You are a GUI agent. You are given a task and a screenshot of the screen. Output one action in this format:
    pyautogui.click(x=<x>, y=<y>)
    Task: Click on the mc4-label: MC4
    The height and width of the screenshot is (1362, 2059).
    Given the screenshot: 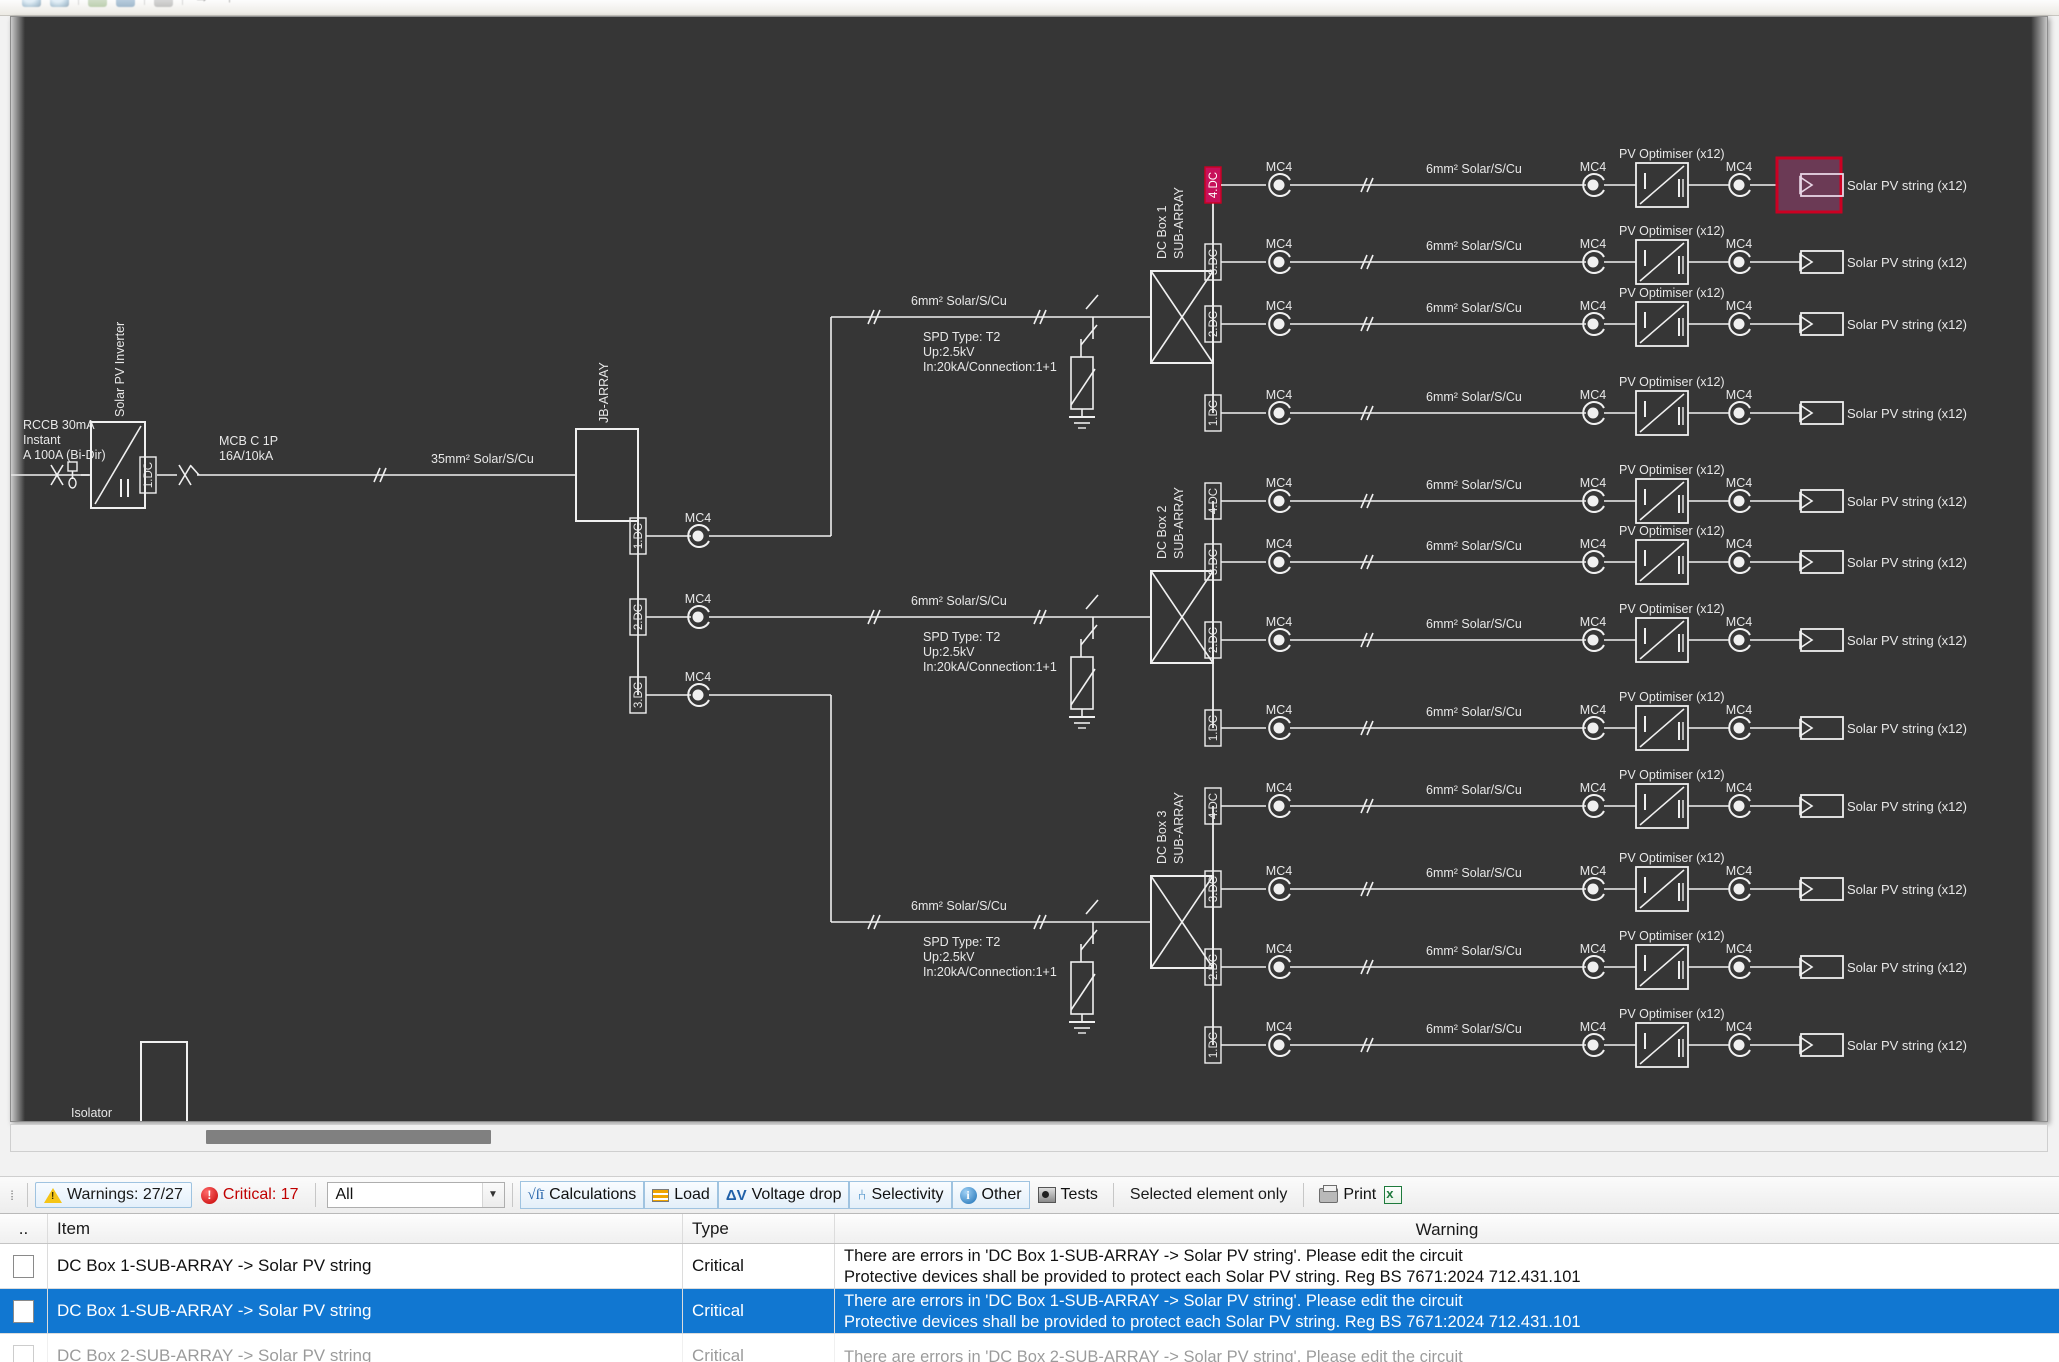 What is the action you would take?
    pyautogui.click(x=1279, y=544)
    